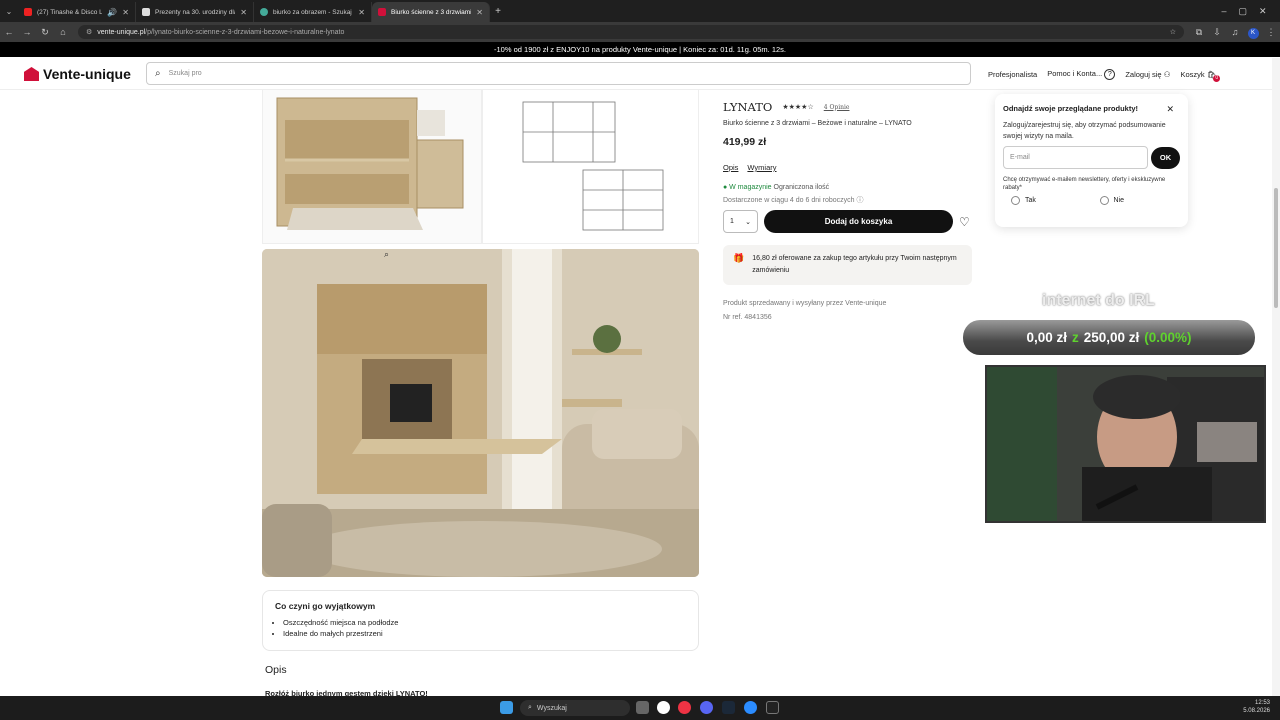  I want to click on radio-no: Nie, so click(1136, 200).